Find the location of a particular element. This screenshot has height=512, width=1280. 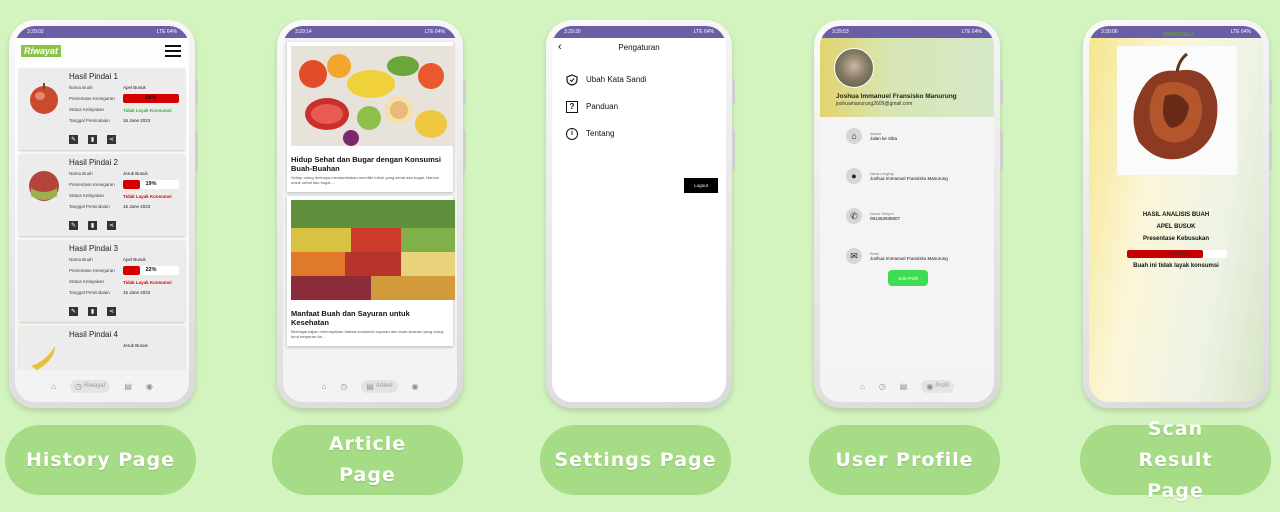

nav-history: ◷ Riwayat is located at coordinates (90, 386).